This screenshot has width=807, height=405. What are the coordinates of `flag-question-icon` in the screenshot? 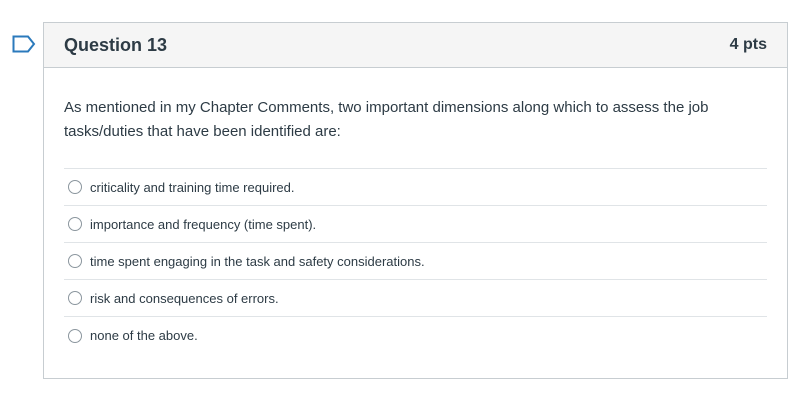 It's located at (24, 44).